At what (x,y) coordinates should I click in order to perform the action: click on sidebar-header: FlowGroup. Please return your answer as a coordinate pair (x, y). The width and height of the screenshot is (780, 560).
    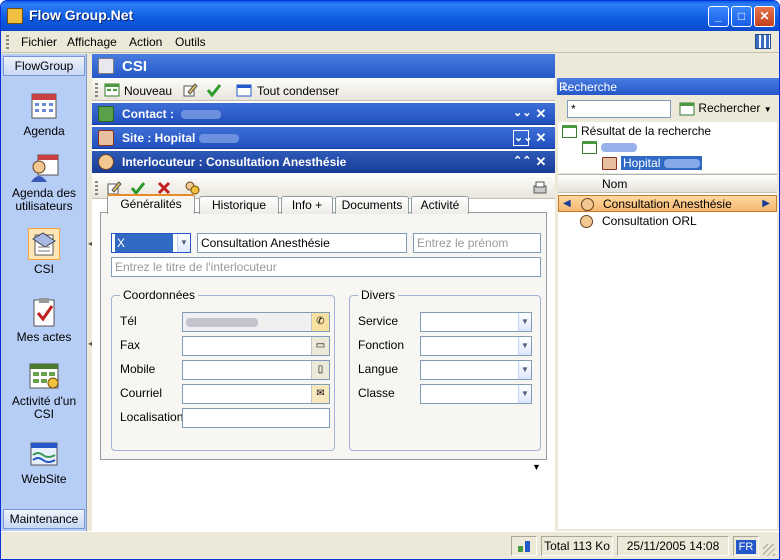
    Looking at the image, I should click on (44, 66).